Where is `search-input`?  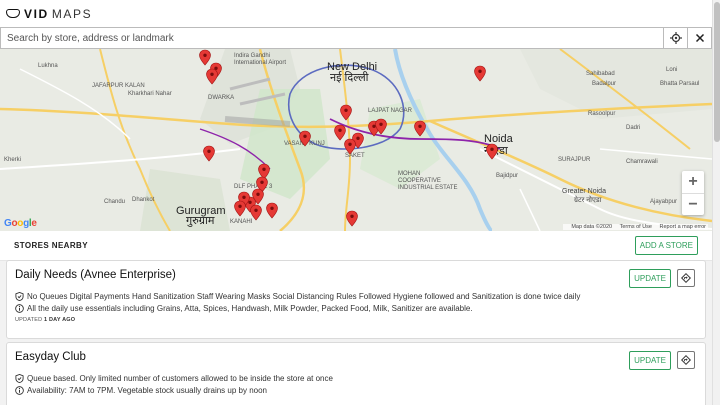
search-input is located at coordinates (332, 38).